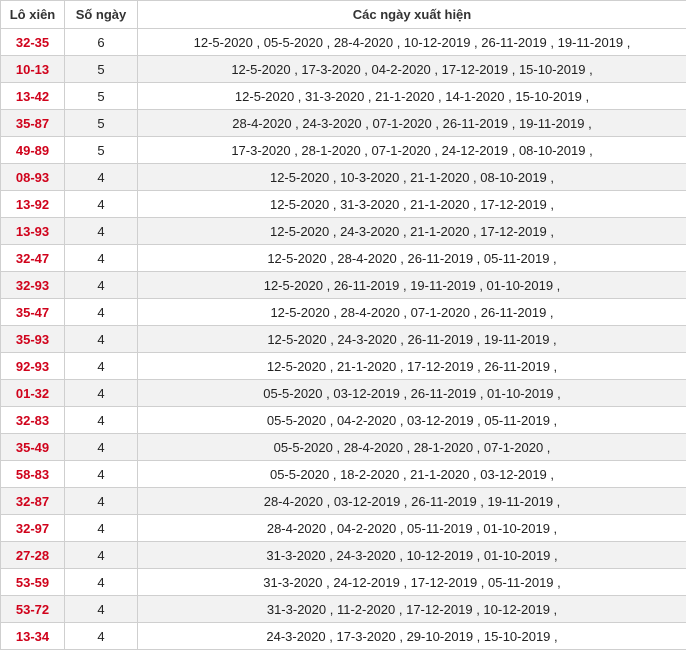  What do you see at coordinates (33, 150) in the screenshot?
I see `pair-cell: 49-89` at bounding box center [33, 150].